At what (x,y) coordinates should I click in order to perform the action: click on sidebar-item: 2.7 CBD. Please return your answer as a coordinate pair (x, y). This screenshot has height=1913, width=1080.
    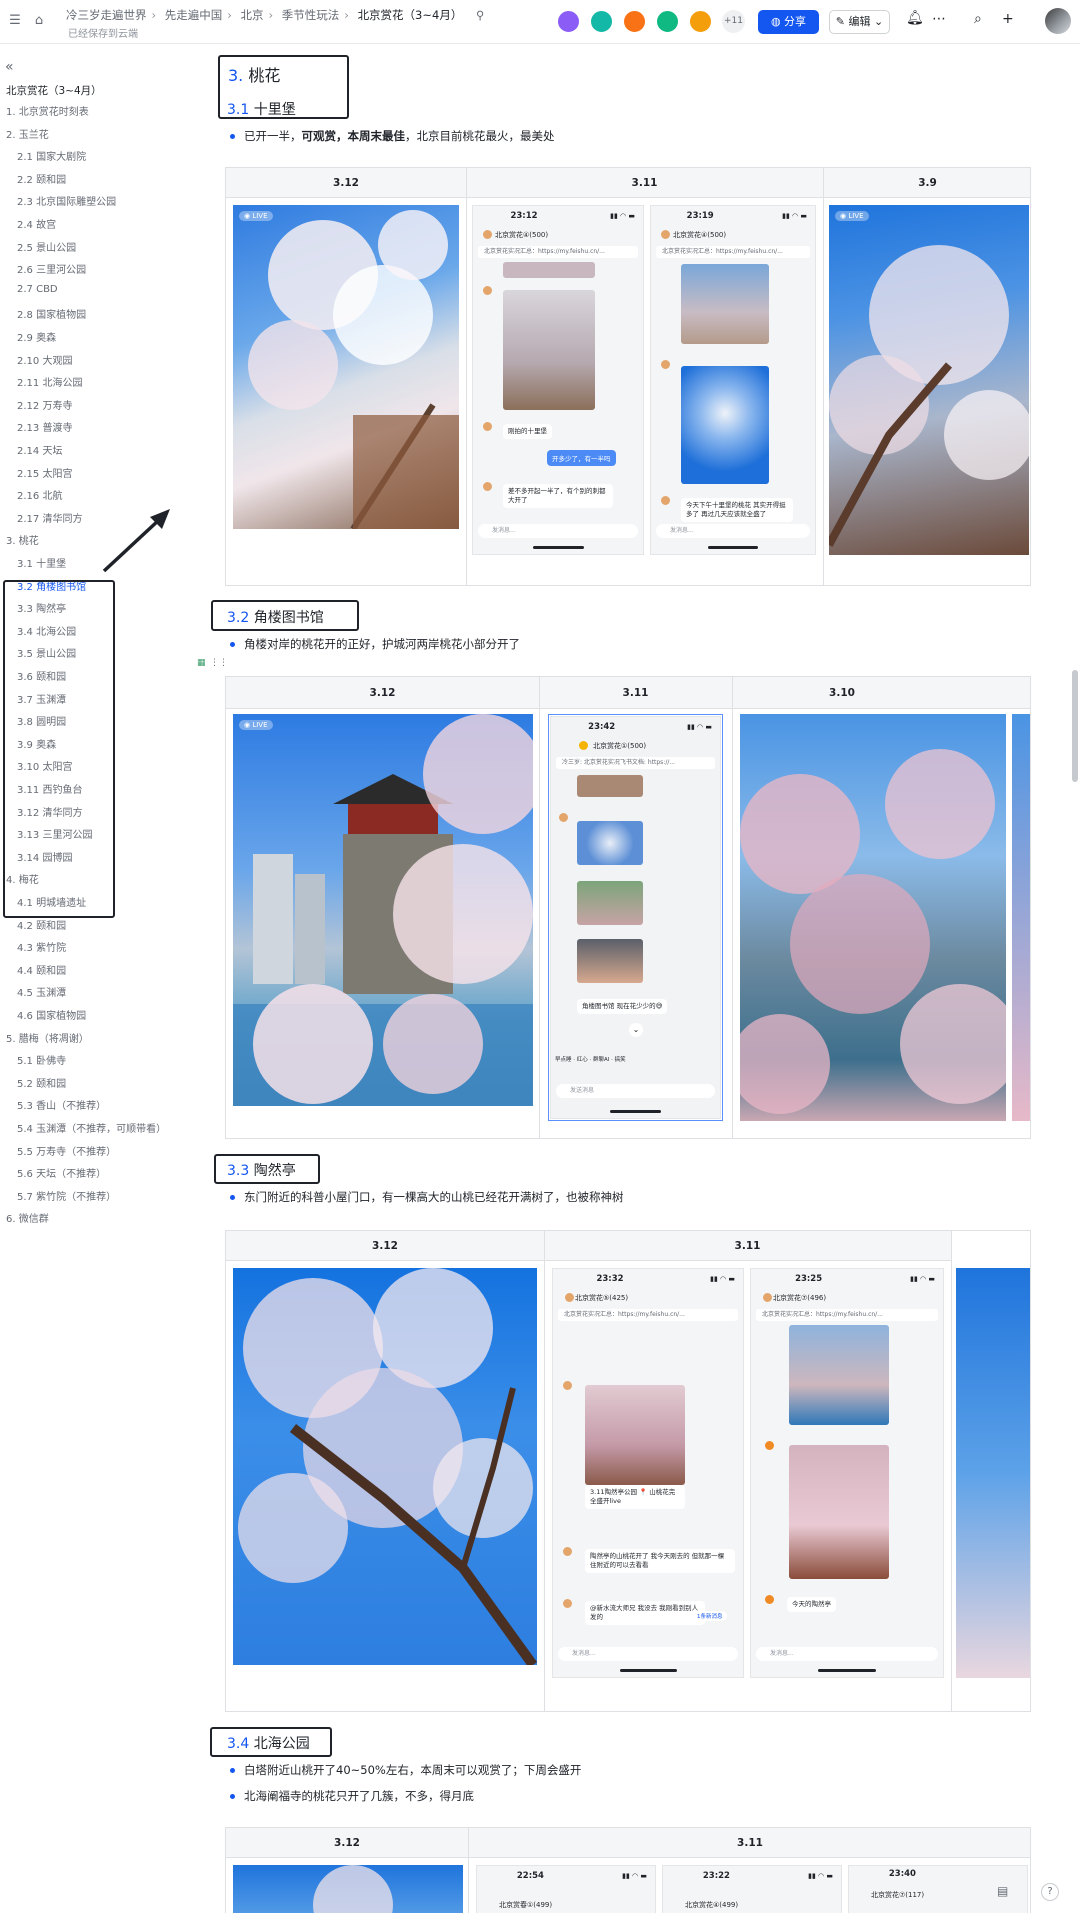
    Looking at the image, I should click on (37, 289).